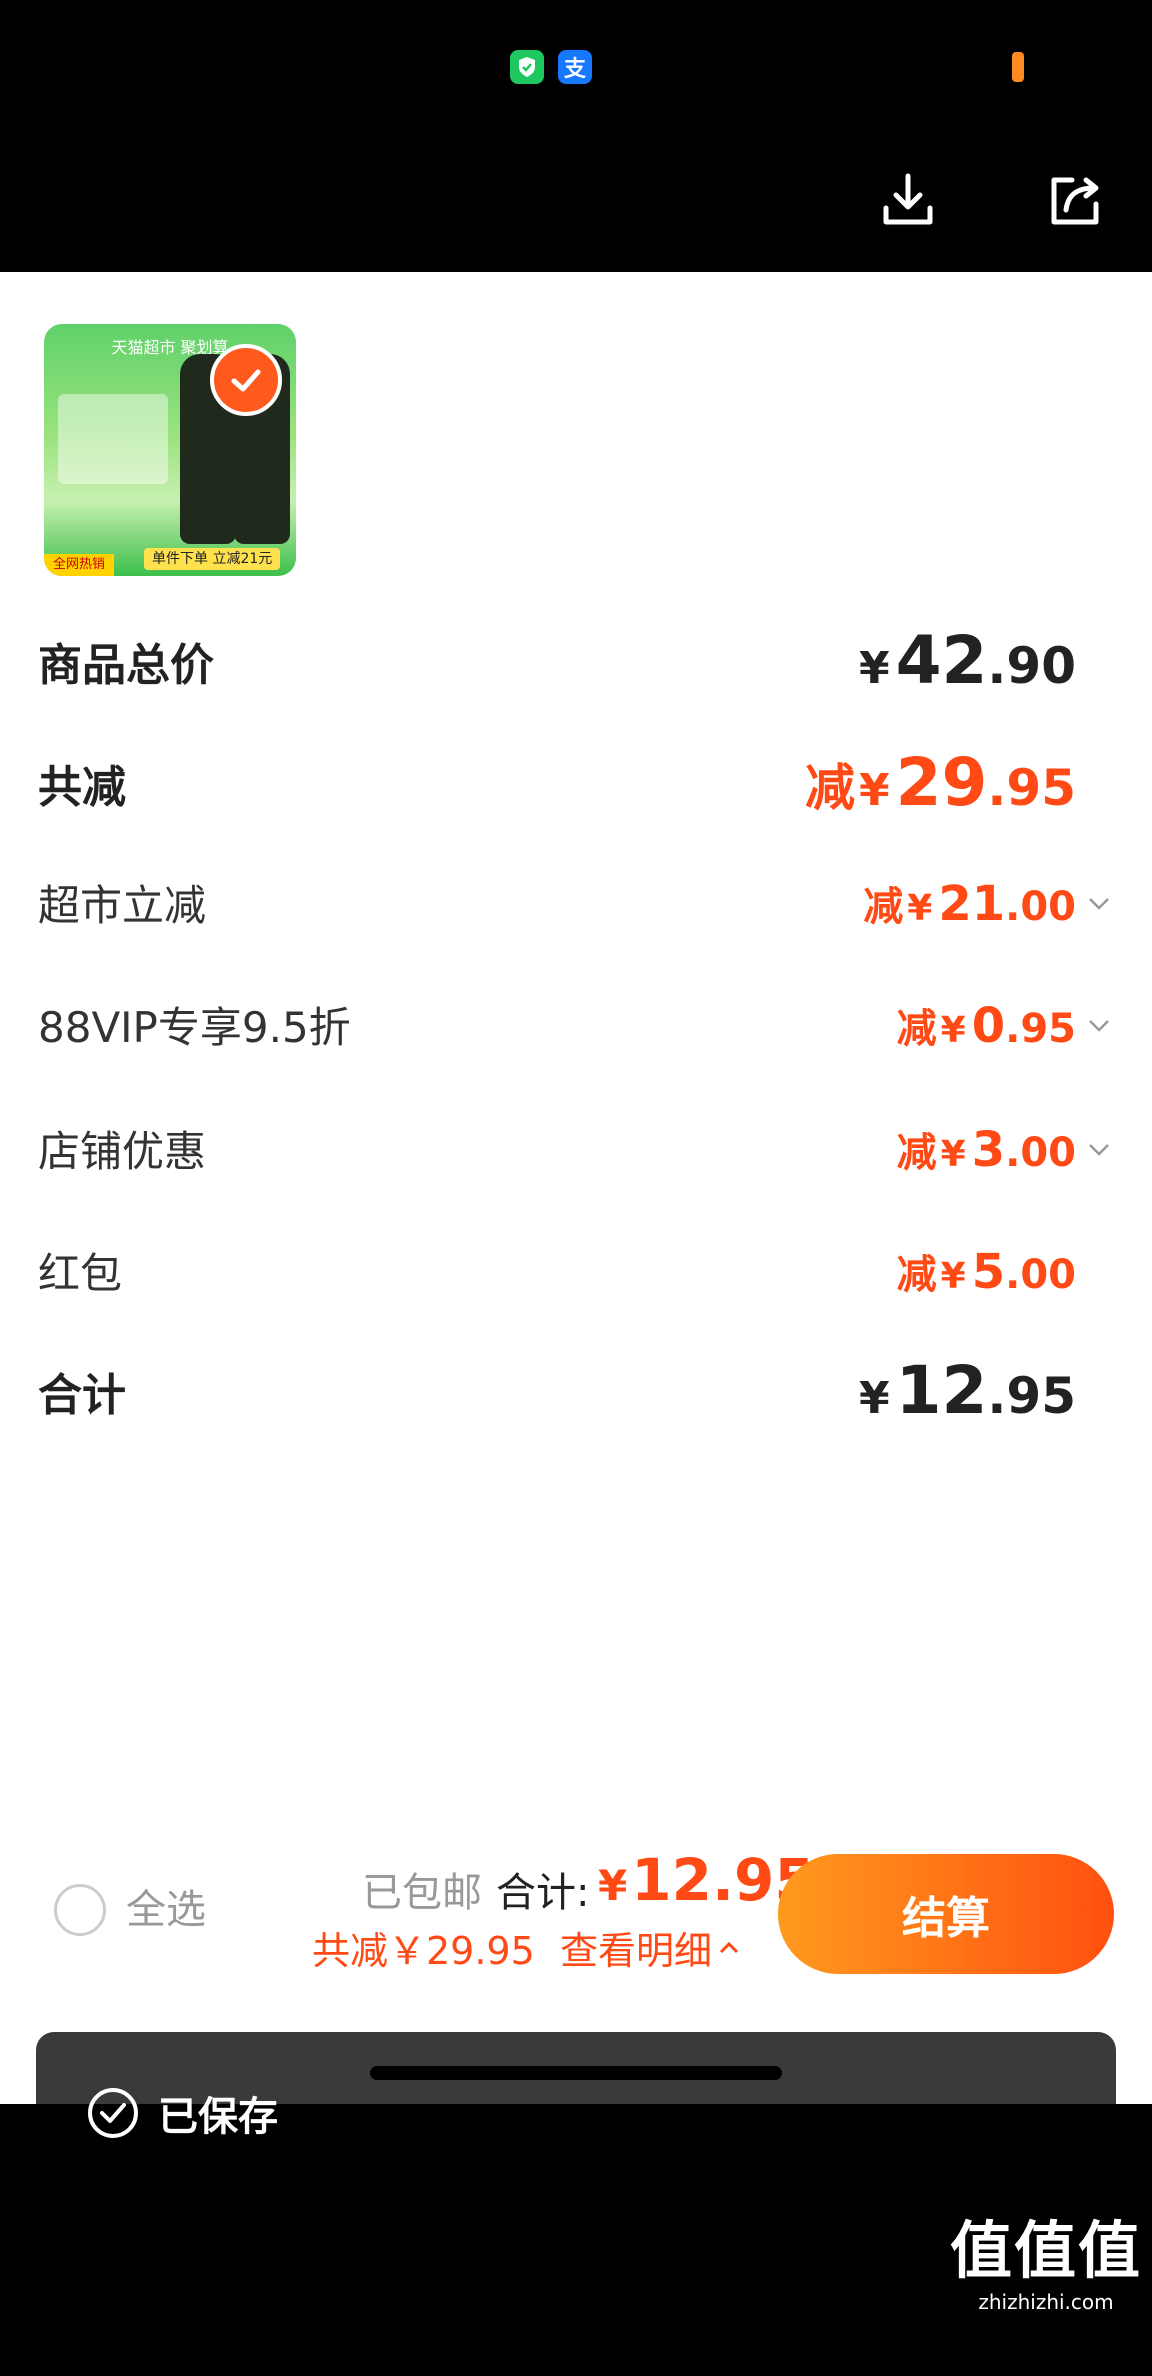 The image size is (1152, 2376). I want to click on goods-total-row: 商品总价 ¥ 42 .90, so click(576, 660).